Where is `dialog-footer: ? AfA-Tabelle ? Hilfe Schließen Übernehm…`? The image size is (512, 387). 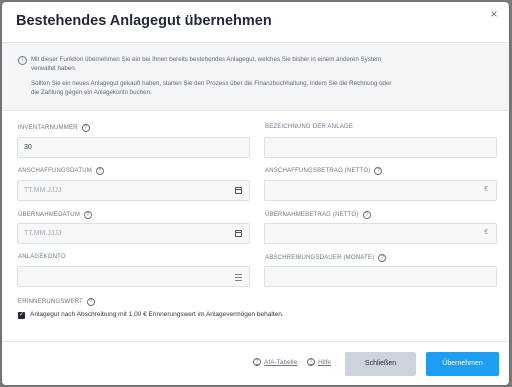
dialog-footer: ? AfA-Tabelle ? Hilfe Schließen Übernehm… is located at coordinates (255, 363).